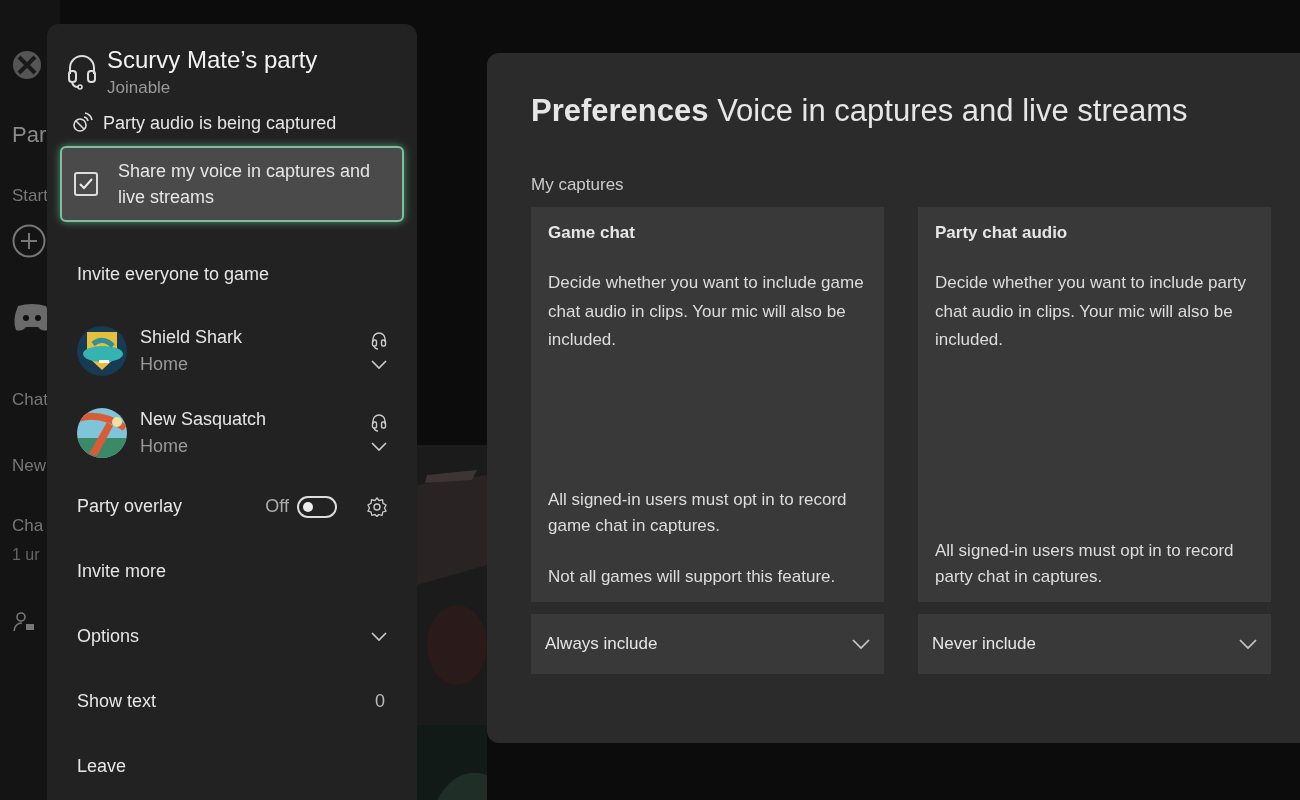 This screenshot has height=800, width=1300. I want to click on settings-icon, so click(377, 506).